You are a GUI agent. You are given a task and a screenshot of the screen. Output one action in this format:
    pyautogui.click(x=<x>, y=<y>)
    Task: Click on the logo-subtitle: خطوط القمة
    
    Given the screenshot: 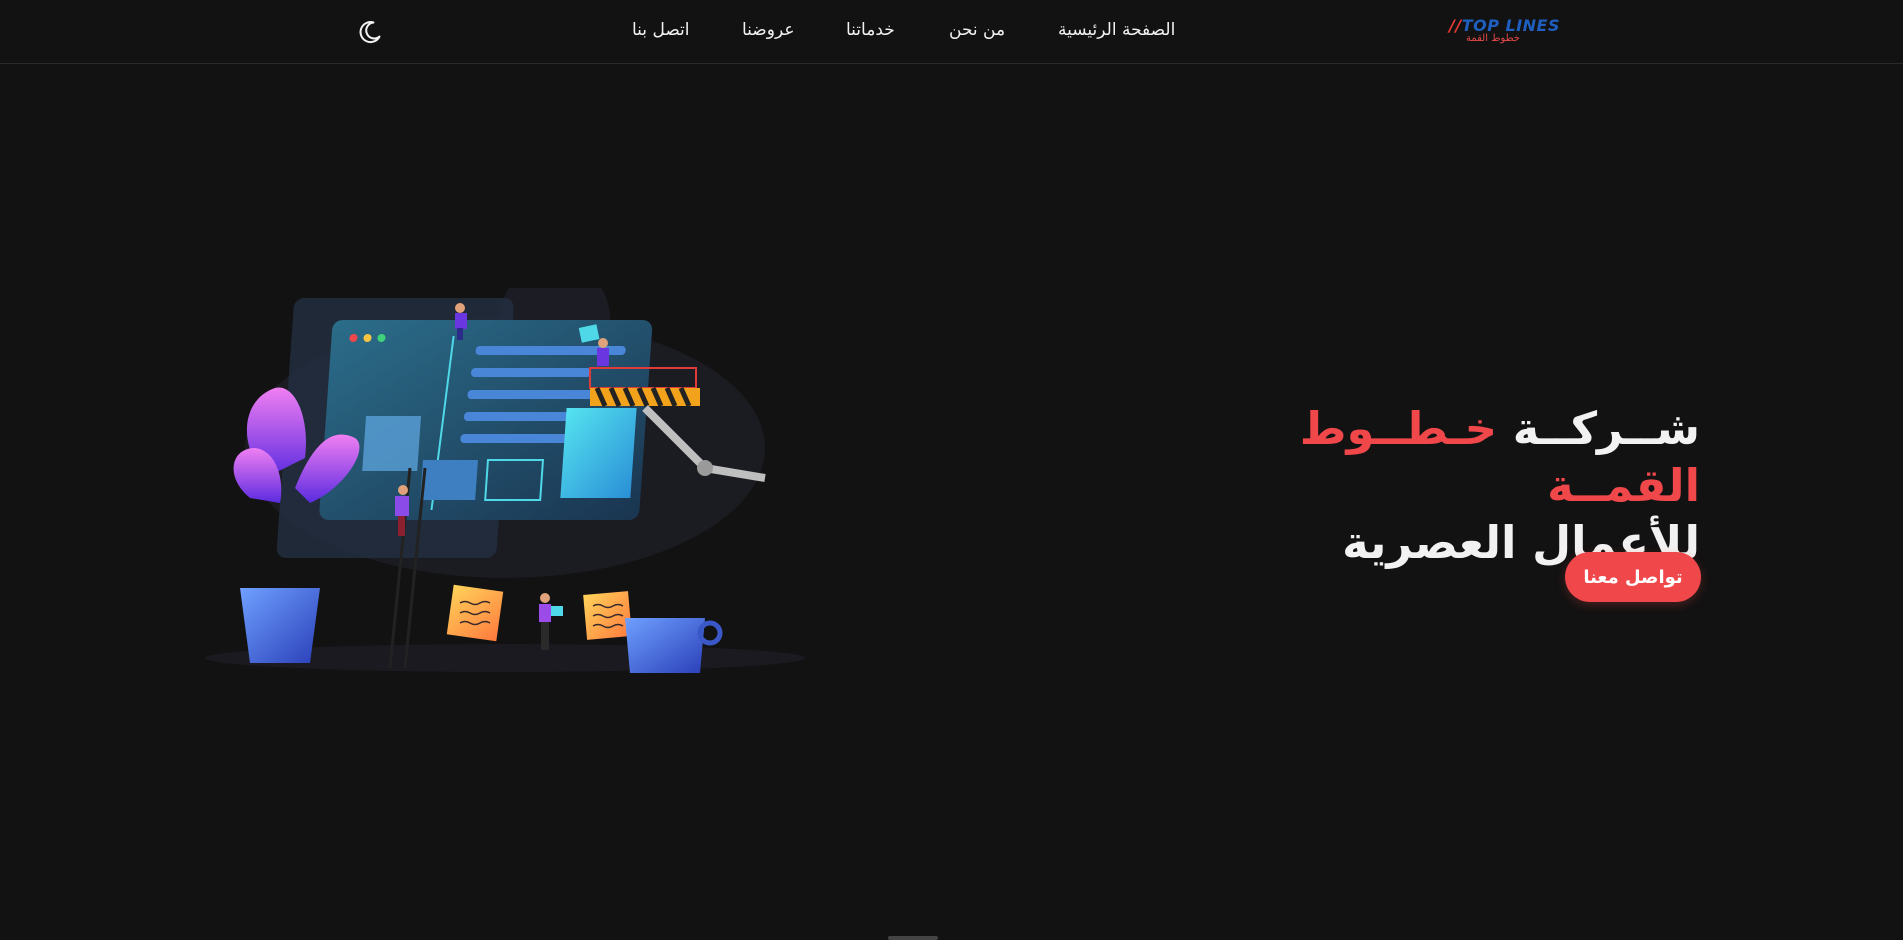 What is the action you would take?
    pyautogui.click(x=1492, y=38)
    